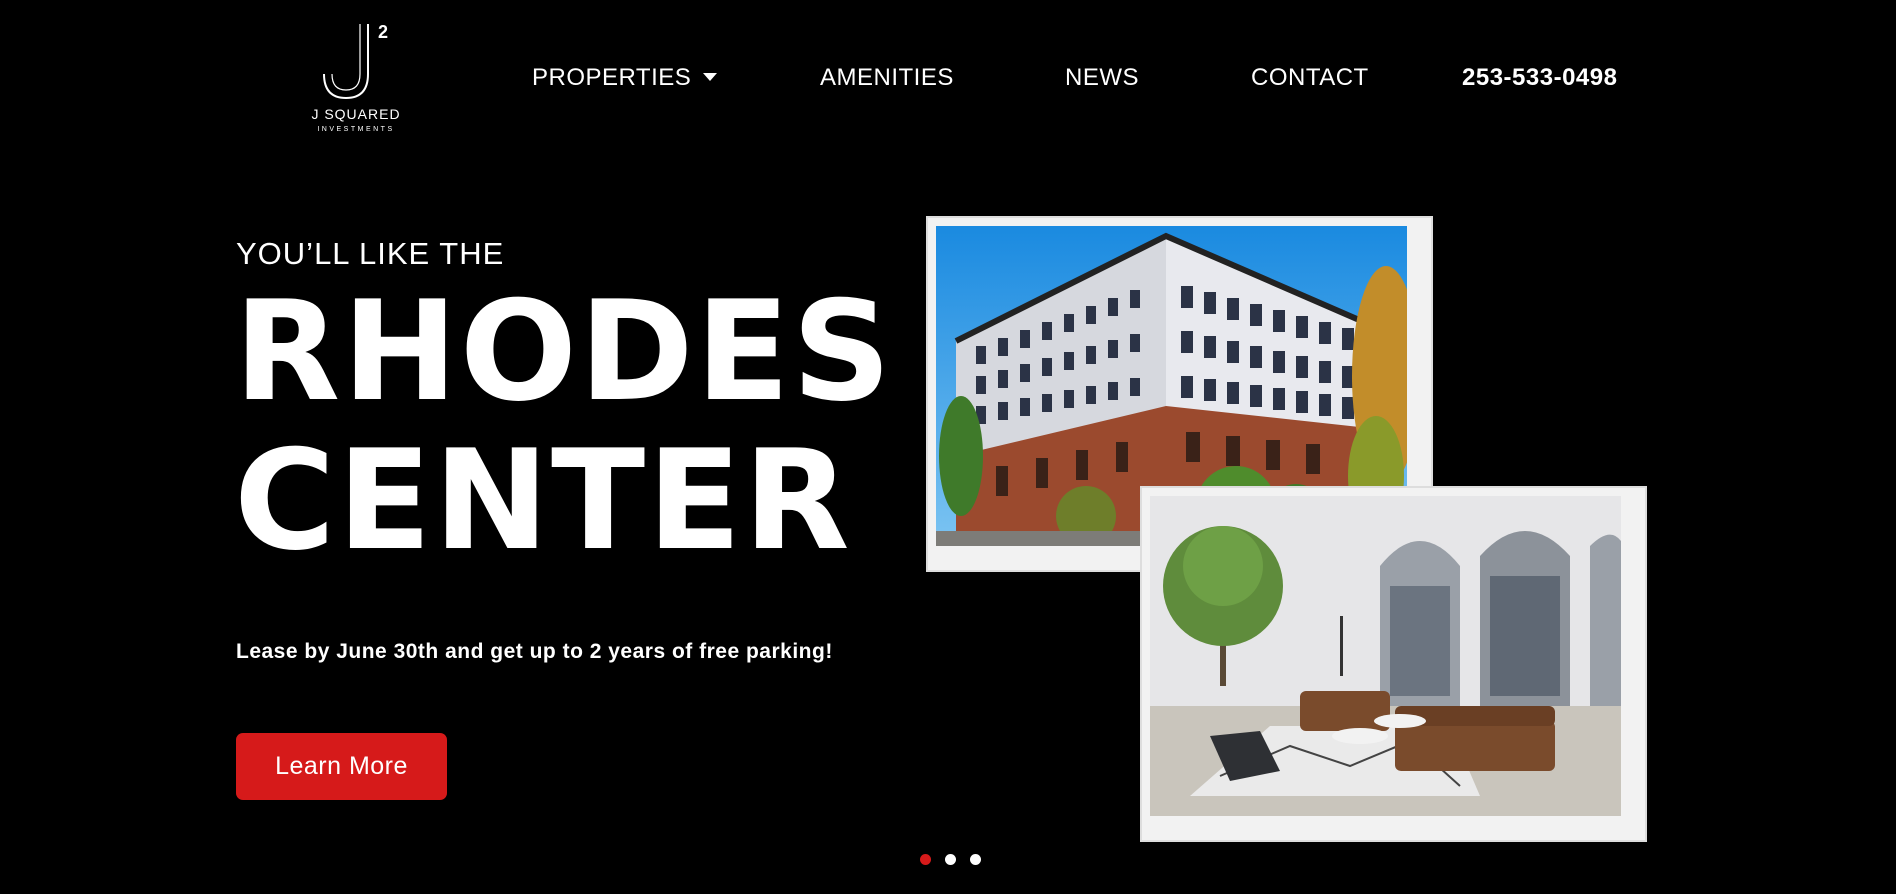 Image resolution: width=1896 pixels, height=894 pixels. Describe the element at coordinates (1539, 78) in the screenshot. I see `phone-link: 253-533-0498` at that location.